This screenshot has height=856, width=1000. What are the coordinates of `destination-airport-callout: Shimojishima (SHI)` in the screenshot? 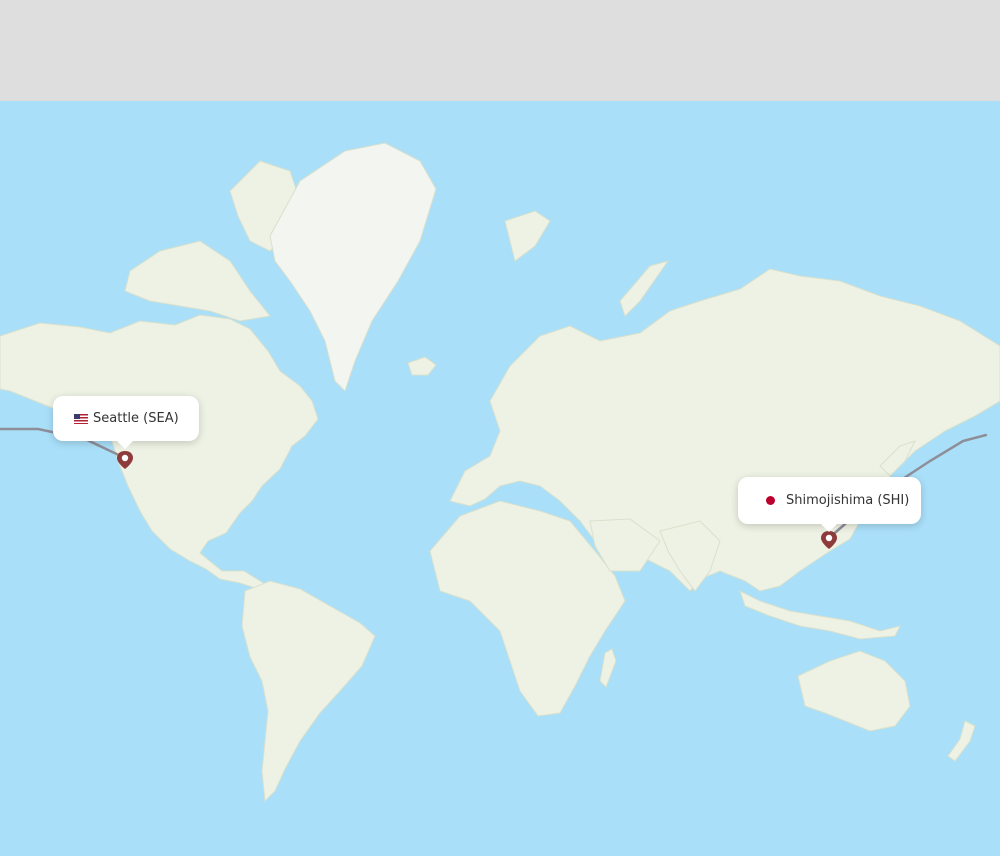 It's located at (829, 504).